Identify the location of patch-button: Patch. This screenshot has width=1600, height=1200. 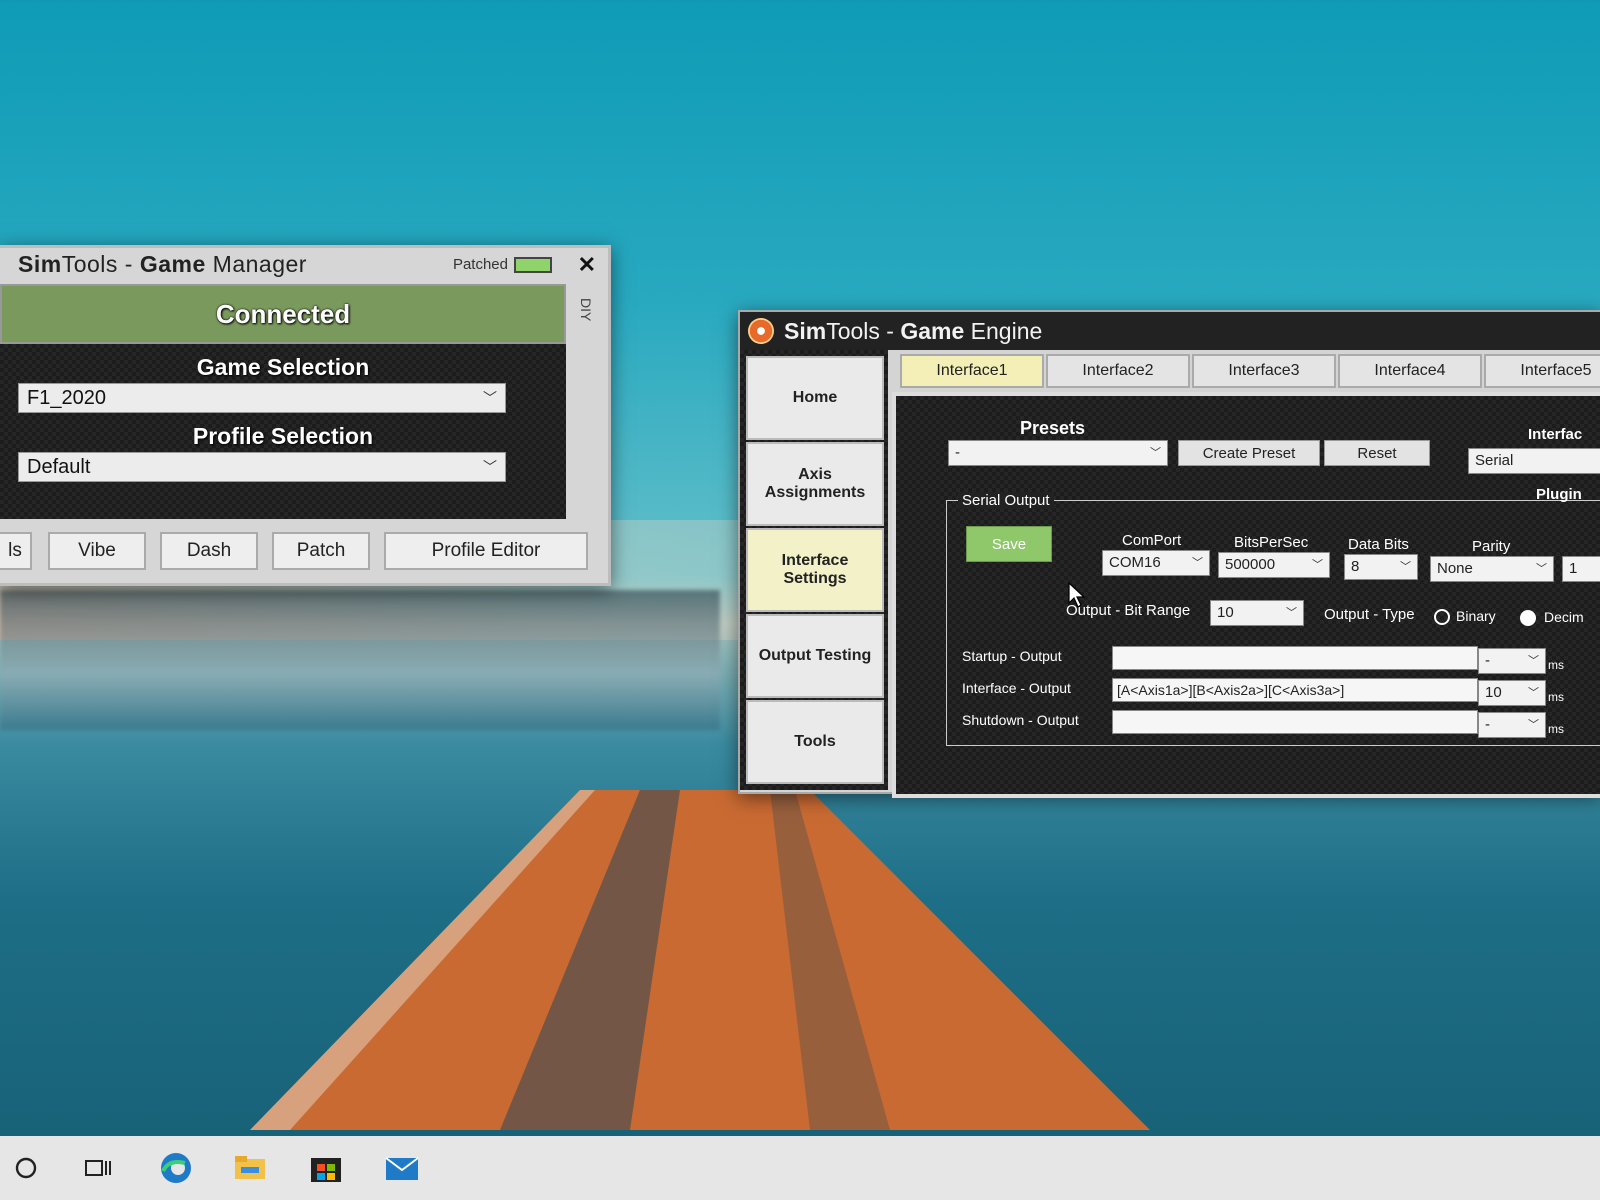
(321, 551).